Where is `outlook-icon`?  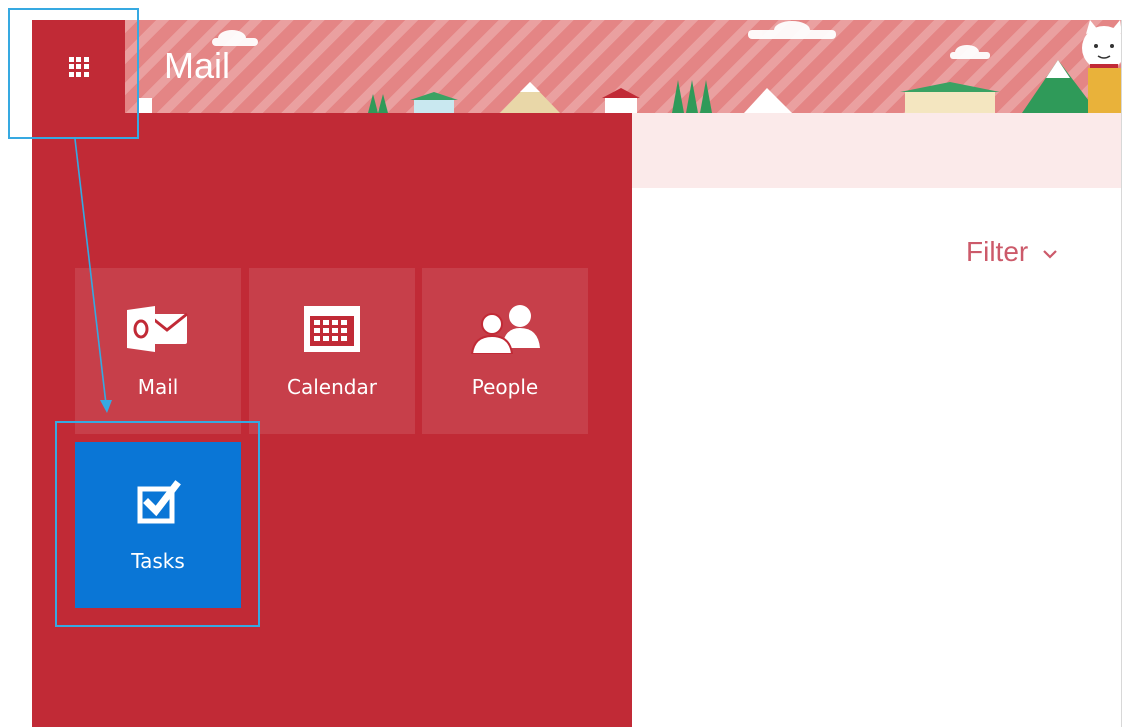
outlook-icon is located at coordinates (158, 329).